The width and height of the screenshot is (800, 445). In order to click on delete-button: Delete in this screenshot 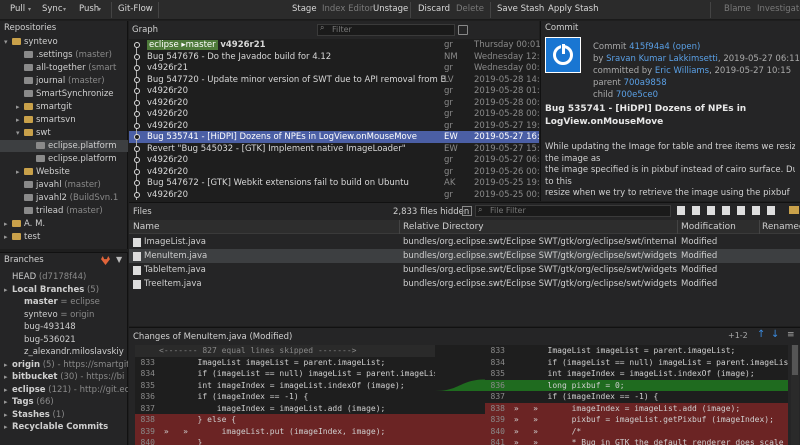, I will do `click(470, 9)`.